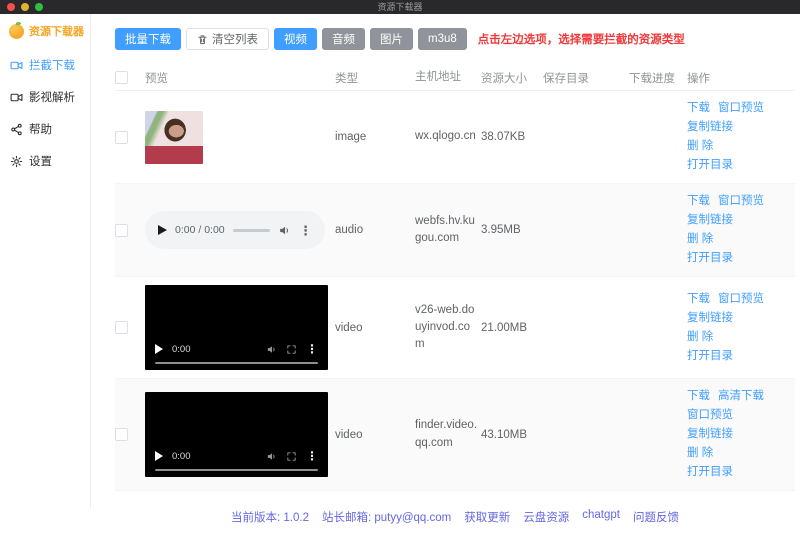  What do you see at coordinates (400, 7) in the screenshot?
I see `titlebar: 资源下载器` at bounding box center [400, 7].